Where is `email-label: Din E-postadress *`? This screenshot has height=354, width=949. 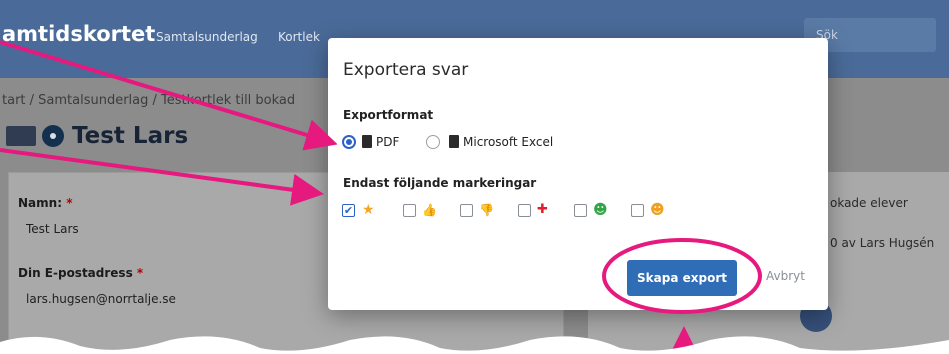
email-label: Din E-postadress * is located at coordinates (81, 273).